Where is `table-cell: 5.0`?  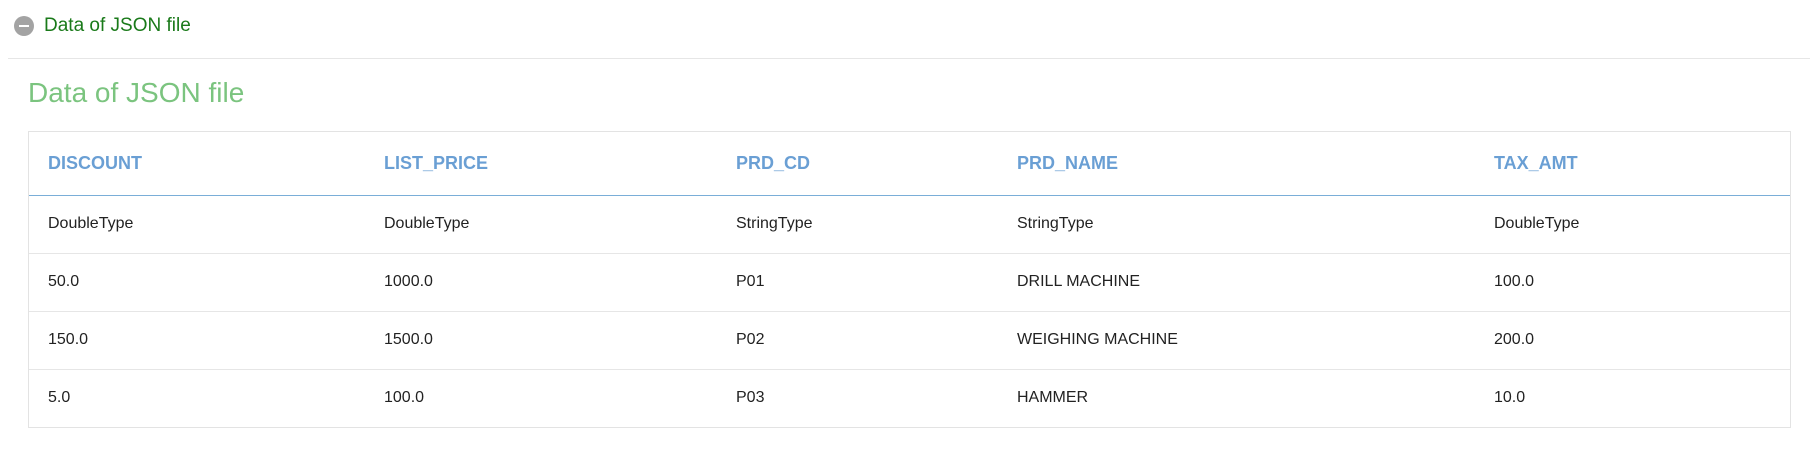
table-cell: 5.0 is located at coordinates (197, 397).